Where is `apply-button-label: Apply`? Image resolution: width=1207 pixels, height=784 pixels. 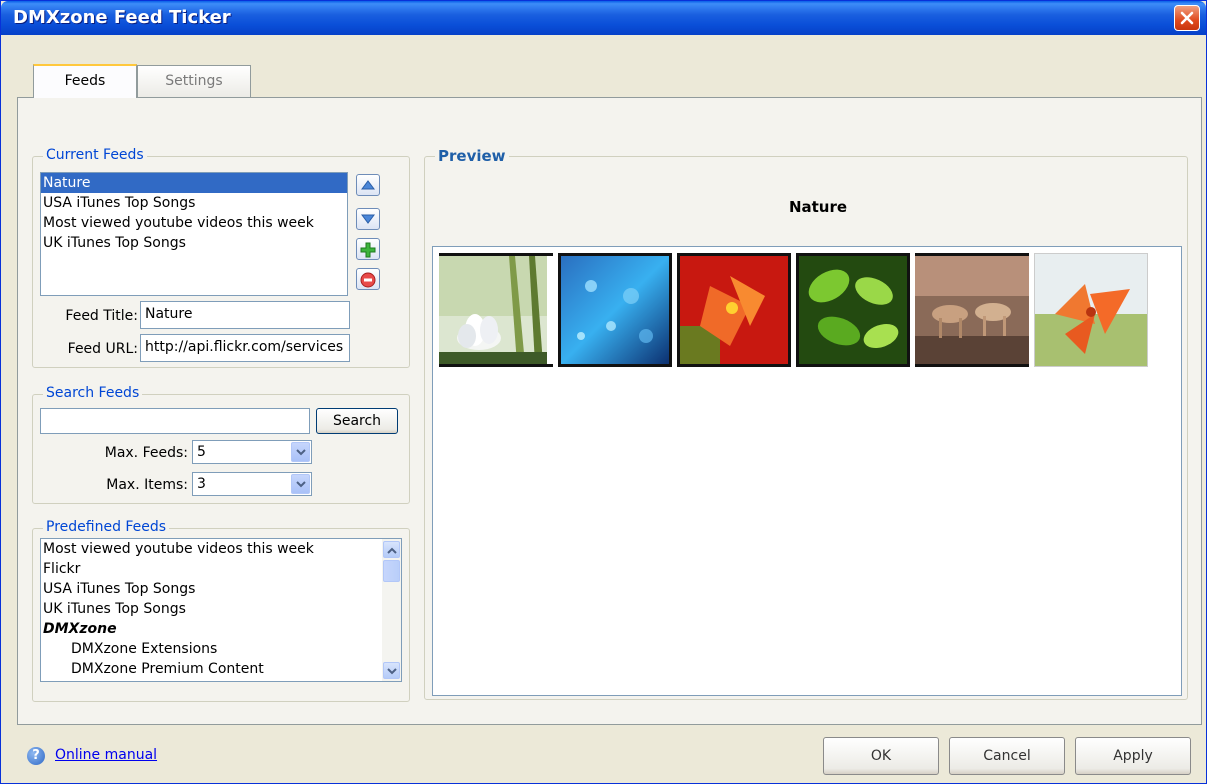
apply-button-label: Apply is located at coordinates (1133, 756).